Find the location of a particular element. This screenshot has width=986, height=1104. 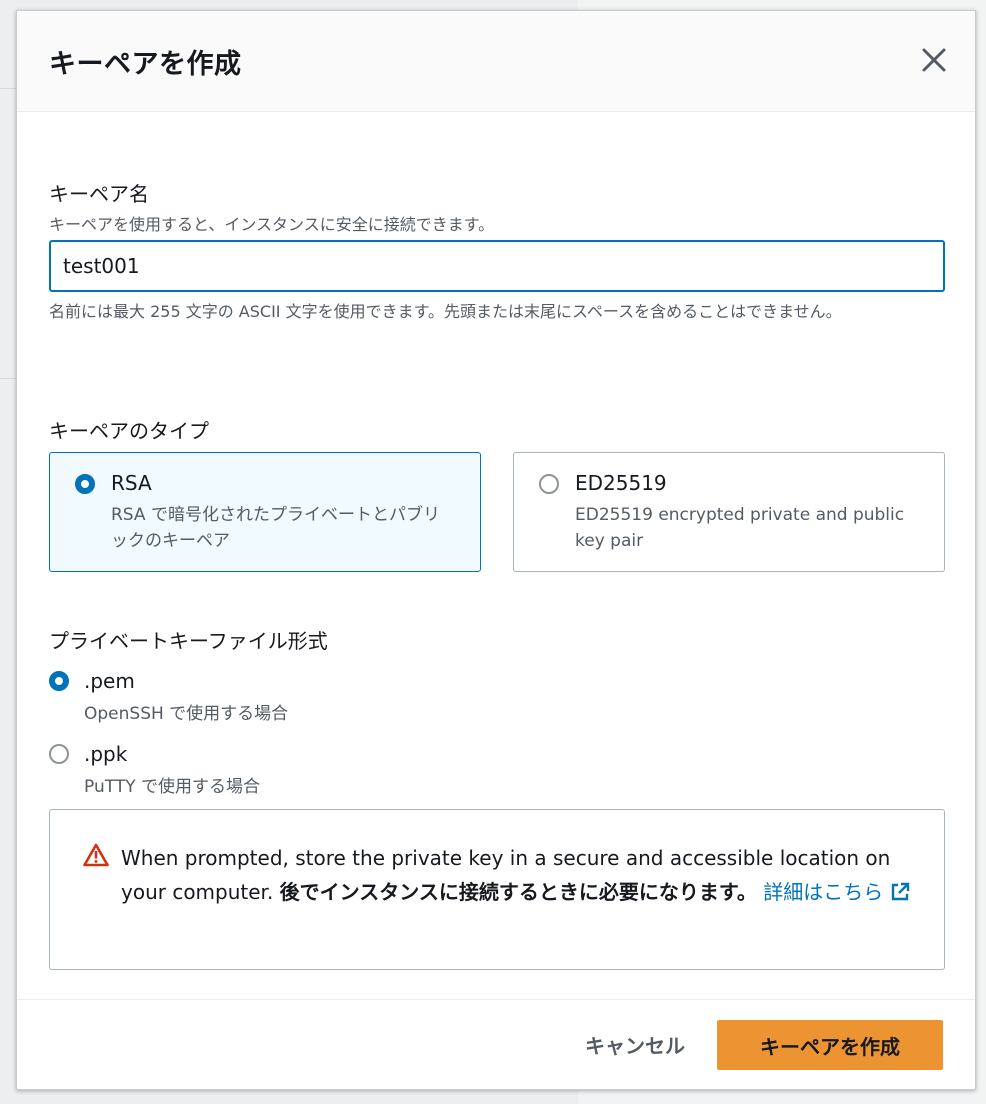

rsa-radio is located at coordinates (85, 484).